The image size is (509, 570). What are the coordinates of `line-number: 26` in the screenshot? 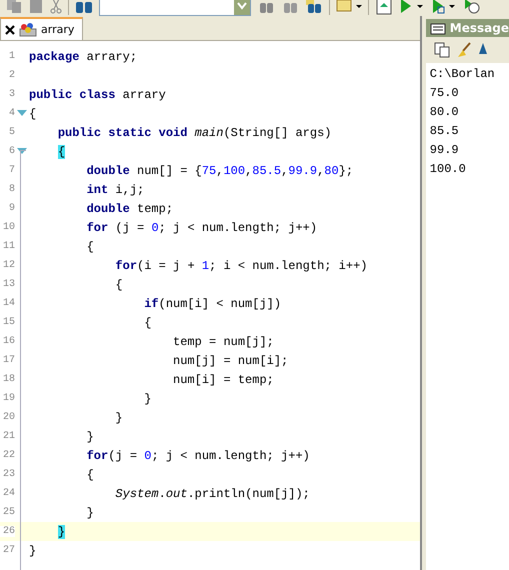 It's located at (7, 531).